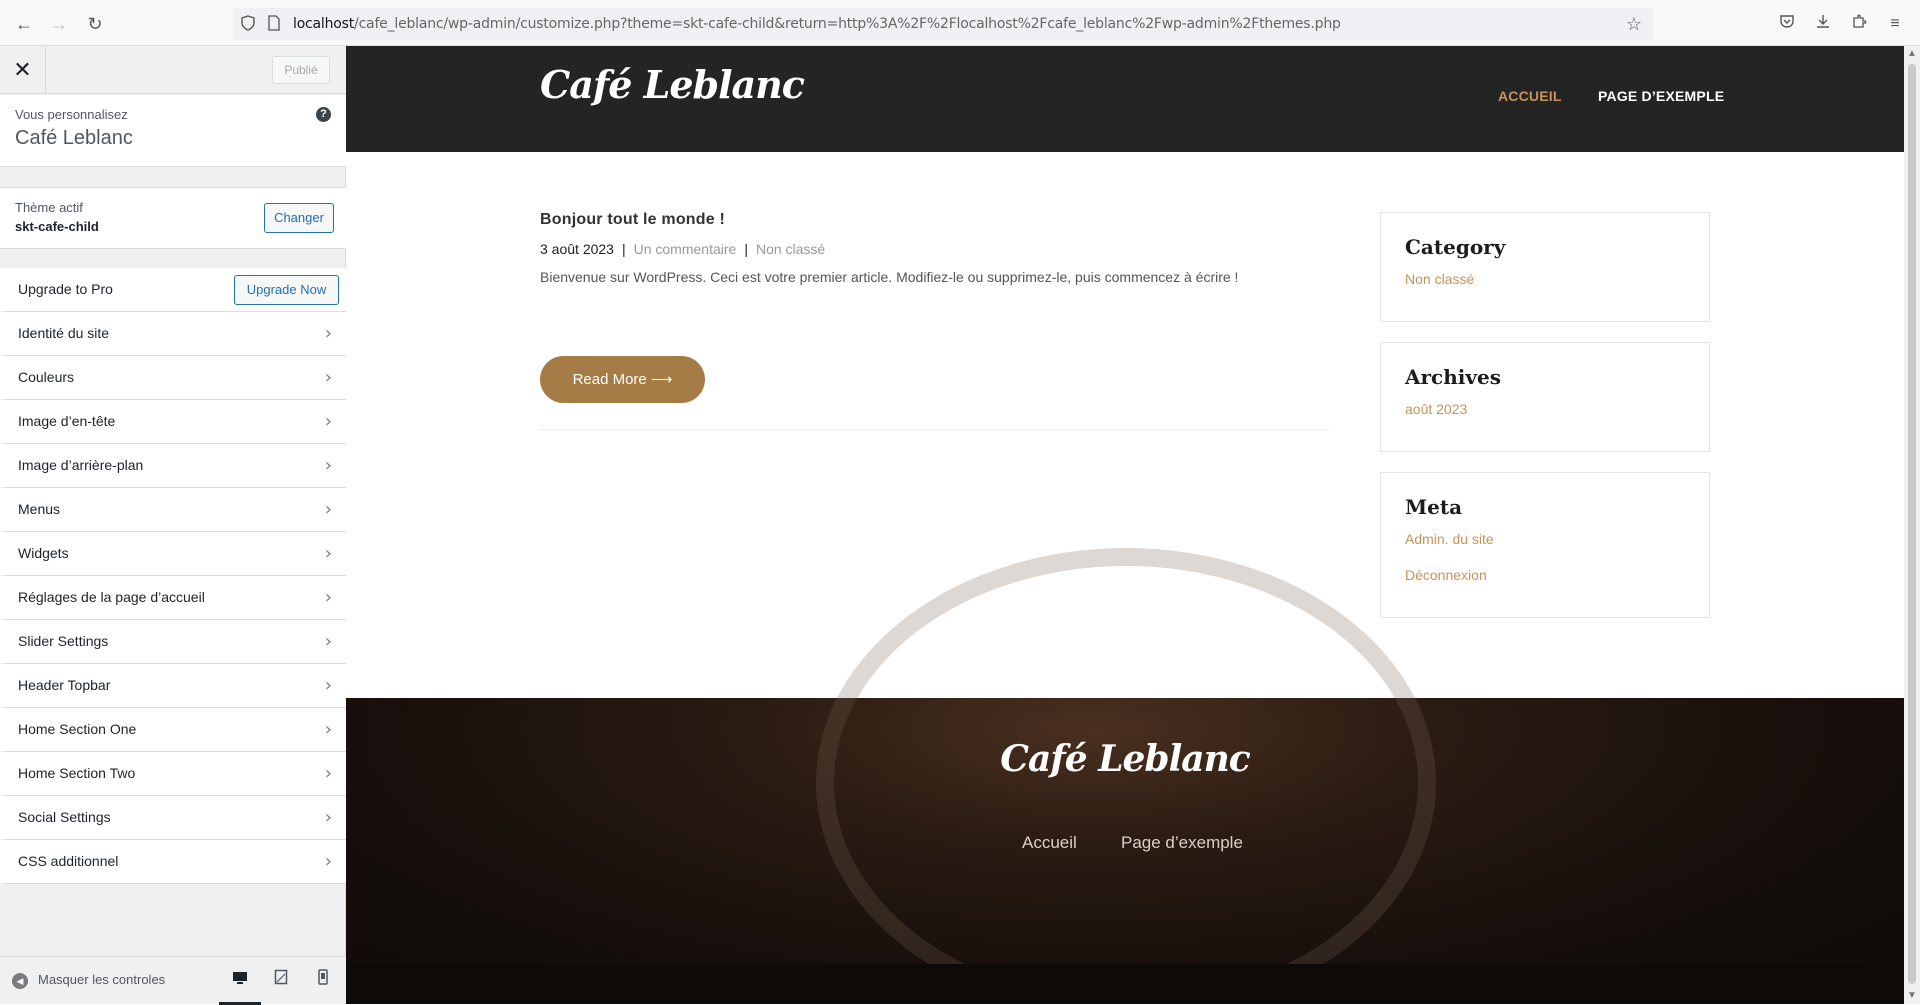  What do you see at coordinates (281, 980) in the screenshot?
I see `tablet-preview-icon` at bounding box center [281, 980].